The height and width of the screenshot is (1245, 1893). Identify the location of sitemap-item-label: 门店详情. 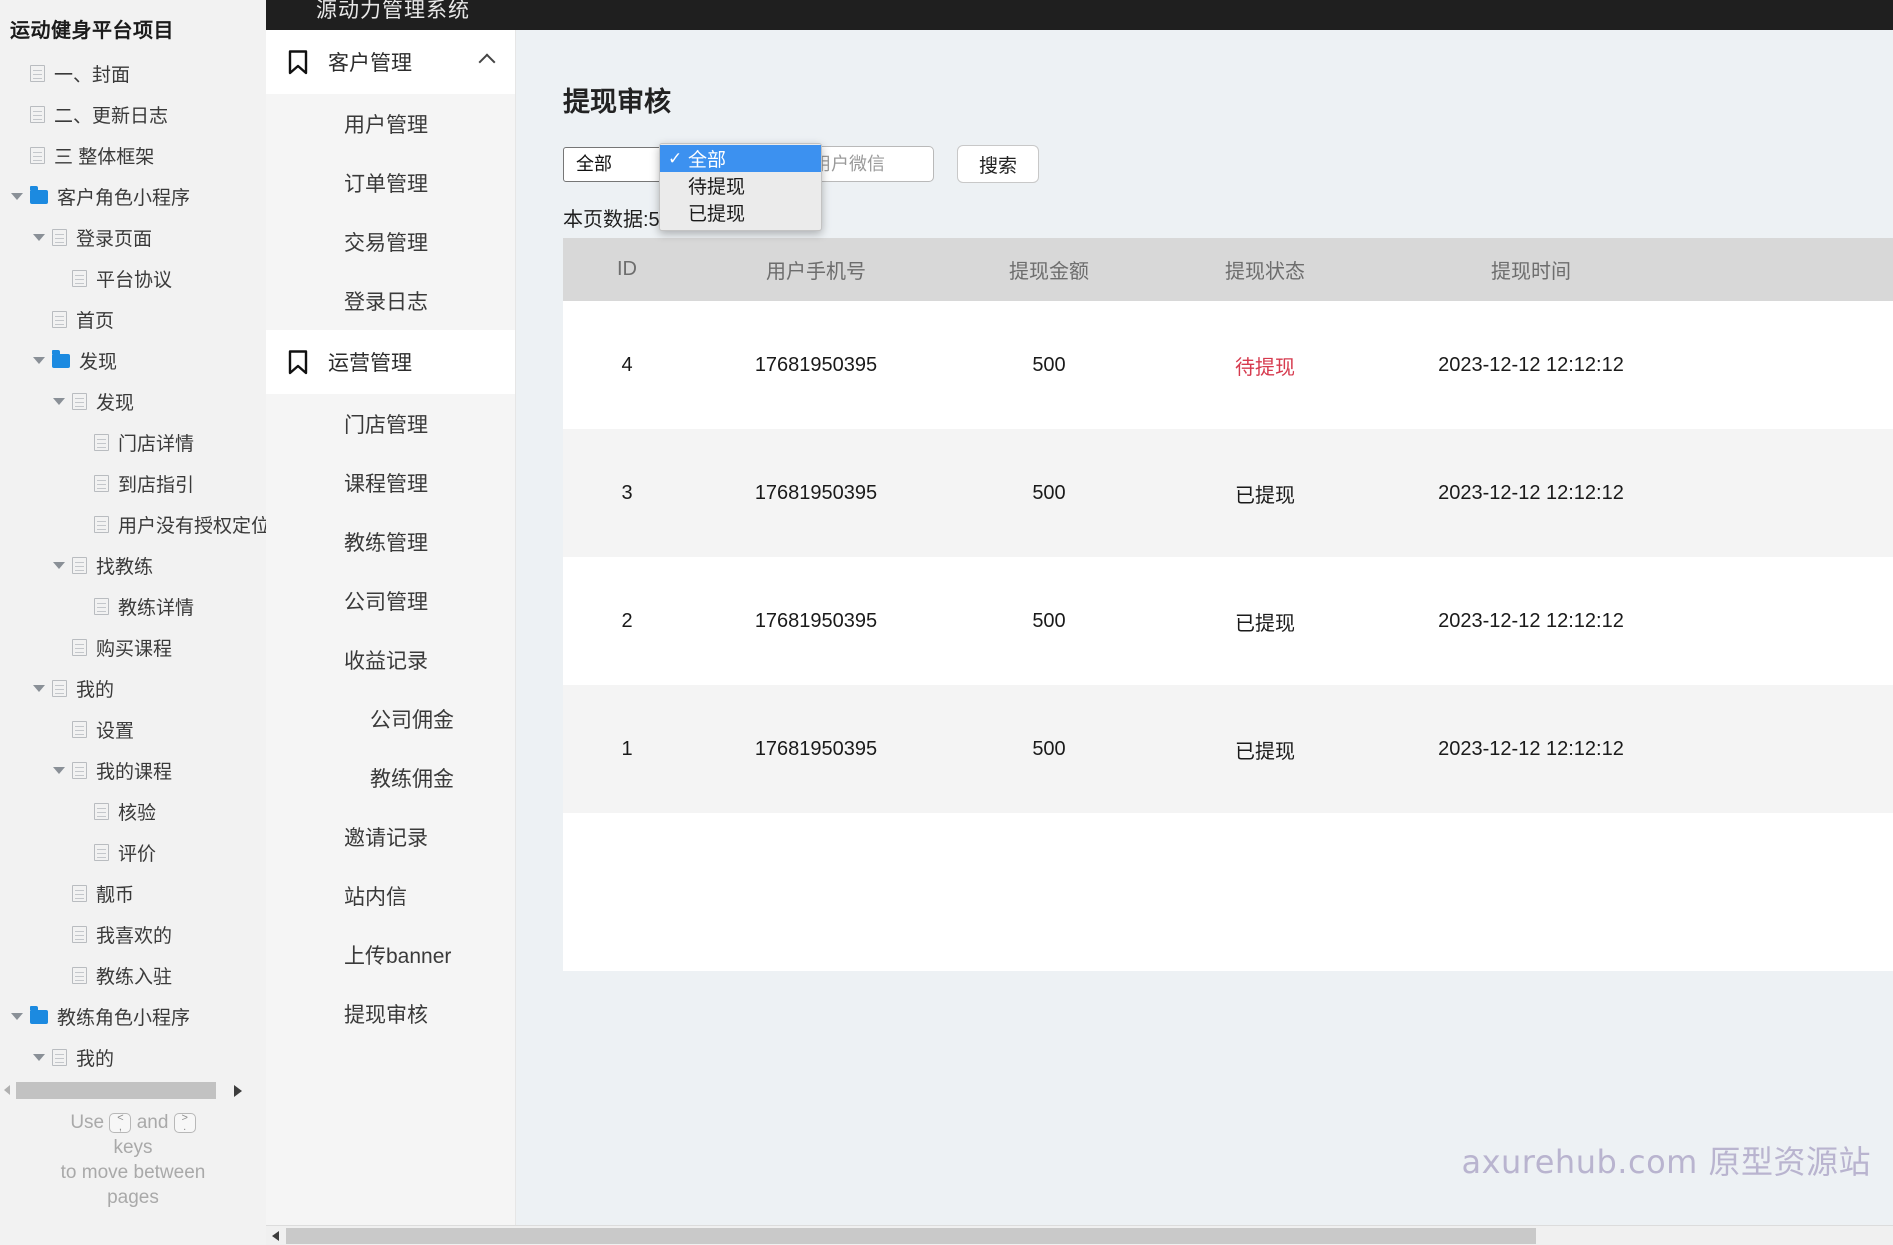
(156, 444).